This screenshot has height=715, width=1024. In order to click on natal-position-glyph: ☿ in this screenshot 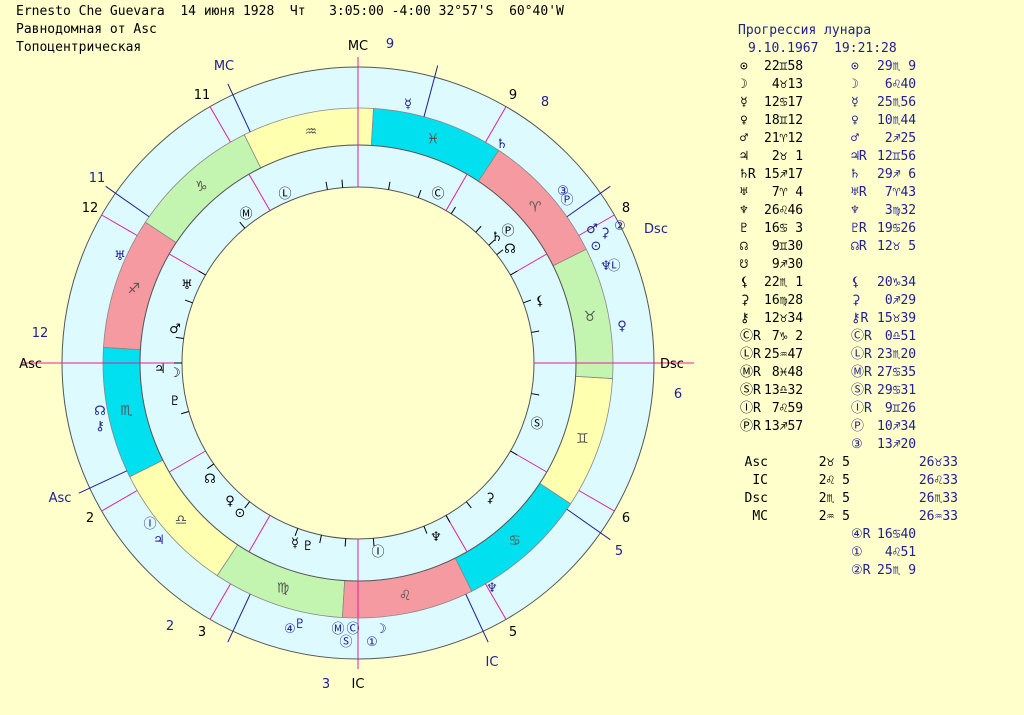, I will do `click(744, 102)`.